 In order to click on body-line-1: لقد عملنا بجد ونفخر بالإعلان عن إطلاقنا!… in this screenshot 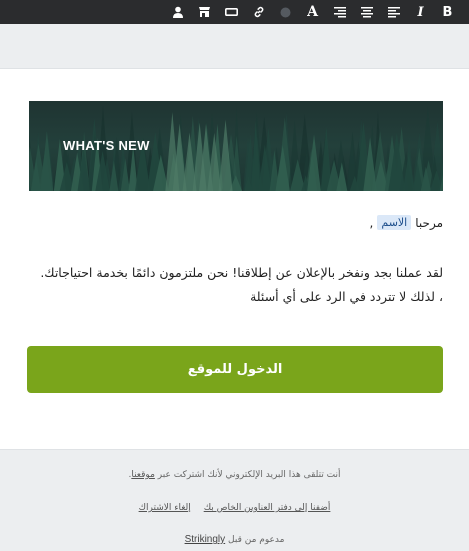, I will do `click(241, 272)`.